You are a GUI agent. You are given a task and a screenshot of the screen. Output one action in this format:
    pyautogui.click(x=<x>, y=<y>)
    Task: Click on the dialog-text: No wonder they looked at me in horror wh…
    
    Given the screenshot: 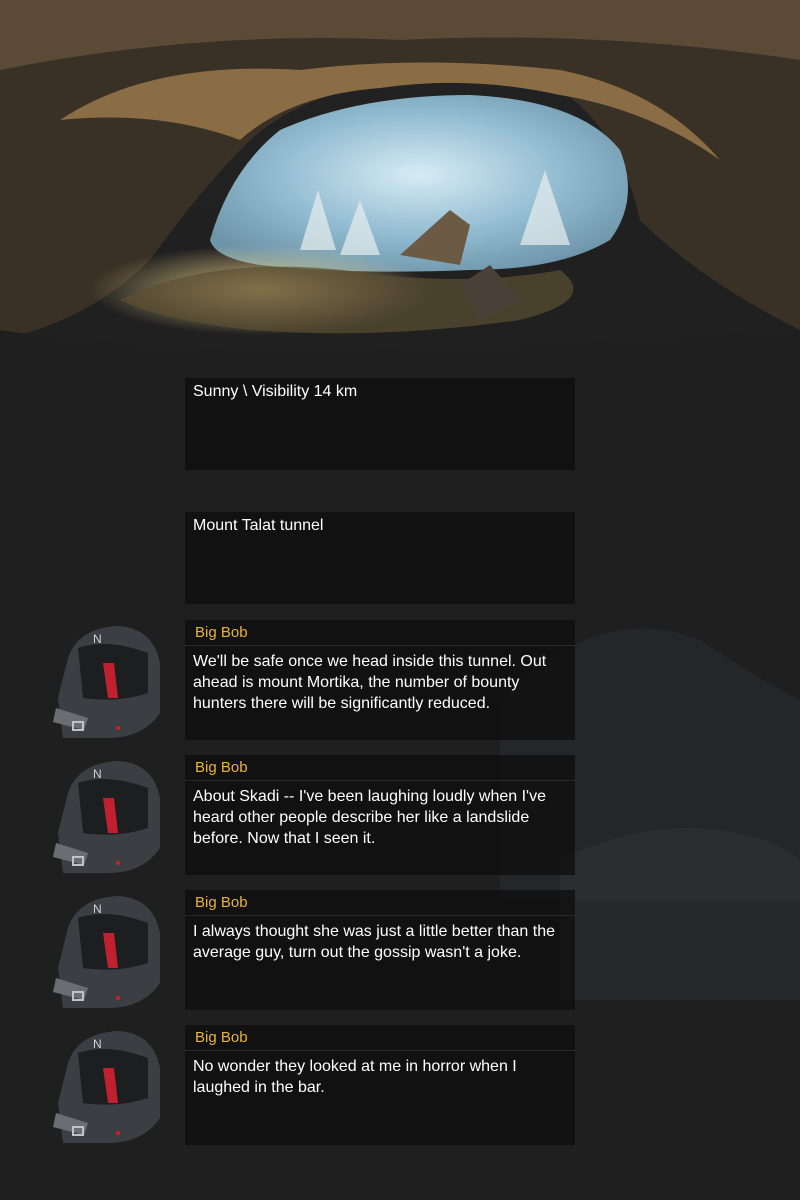 What is the action you would take?
    pyautogui.click(x=355, y=1077)
    